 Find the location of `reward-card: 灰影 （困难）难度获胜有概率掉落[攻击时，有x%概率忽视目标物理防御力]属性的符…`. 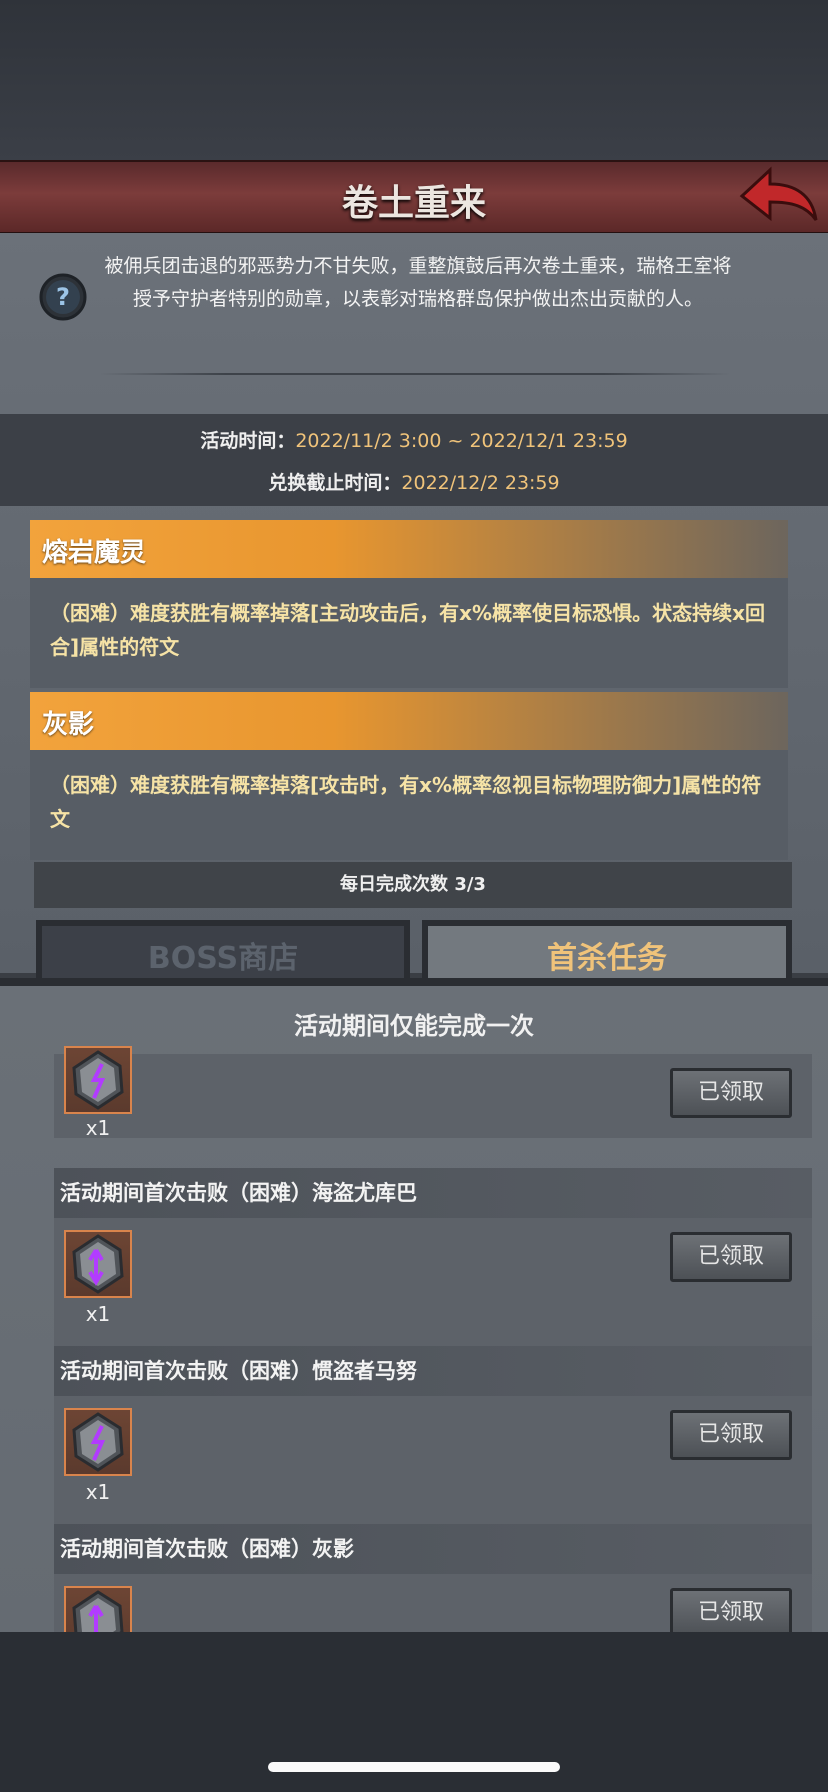

reward-card: 灰影 （困难）难度获胜有概率掉落[攻击时，有x%概率忽视目标物理防御力]属性的符… is located at coordinates (409, 776).